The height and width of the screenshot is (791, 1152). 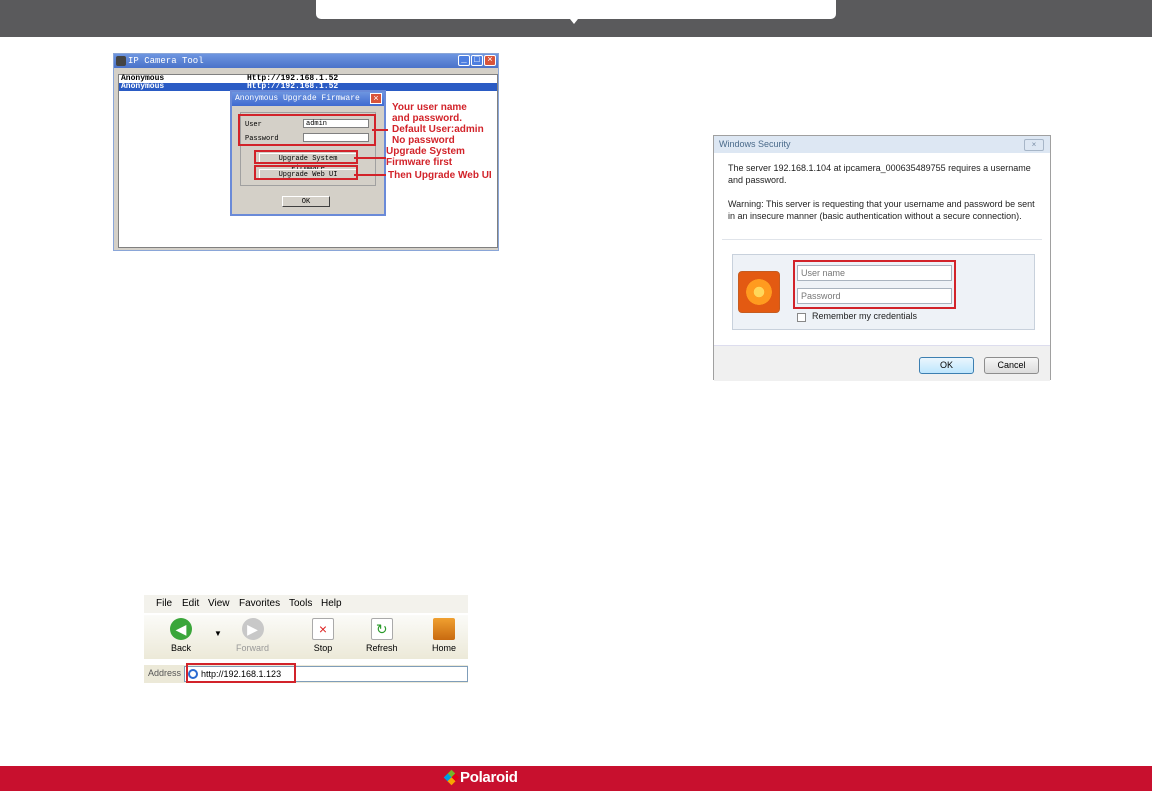 I want to click on remember-checkbox, so click(x=801, y=317).